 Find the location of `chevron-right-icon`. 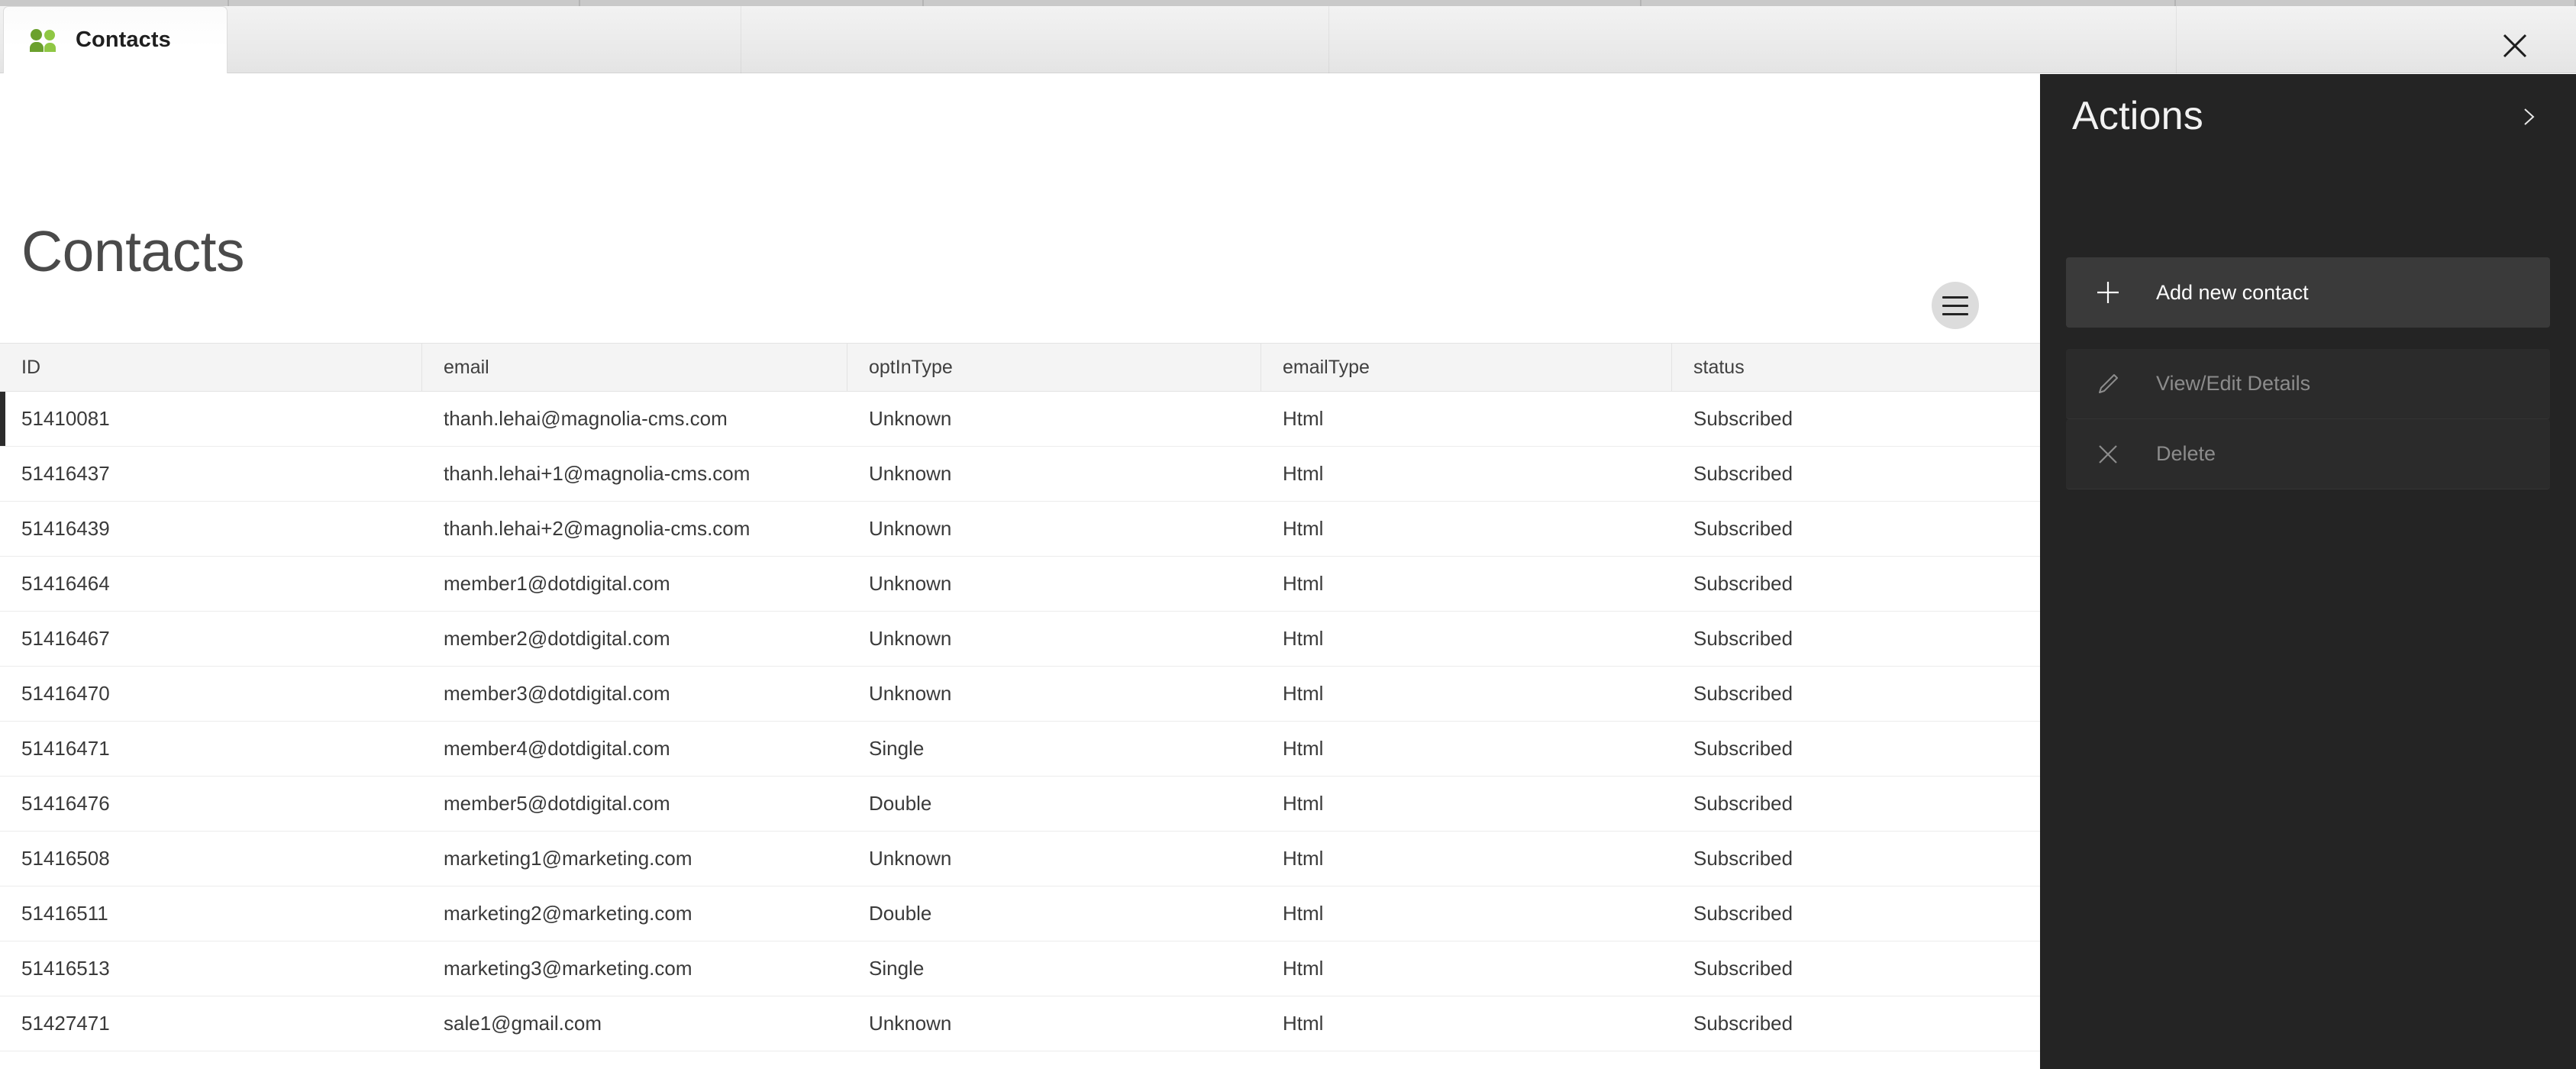

chevron-right-icon is located at coordinates (2529, 116).